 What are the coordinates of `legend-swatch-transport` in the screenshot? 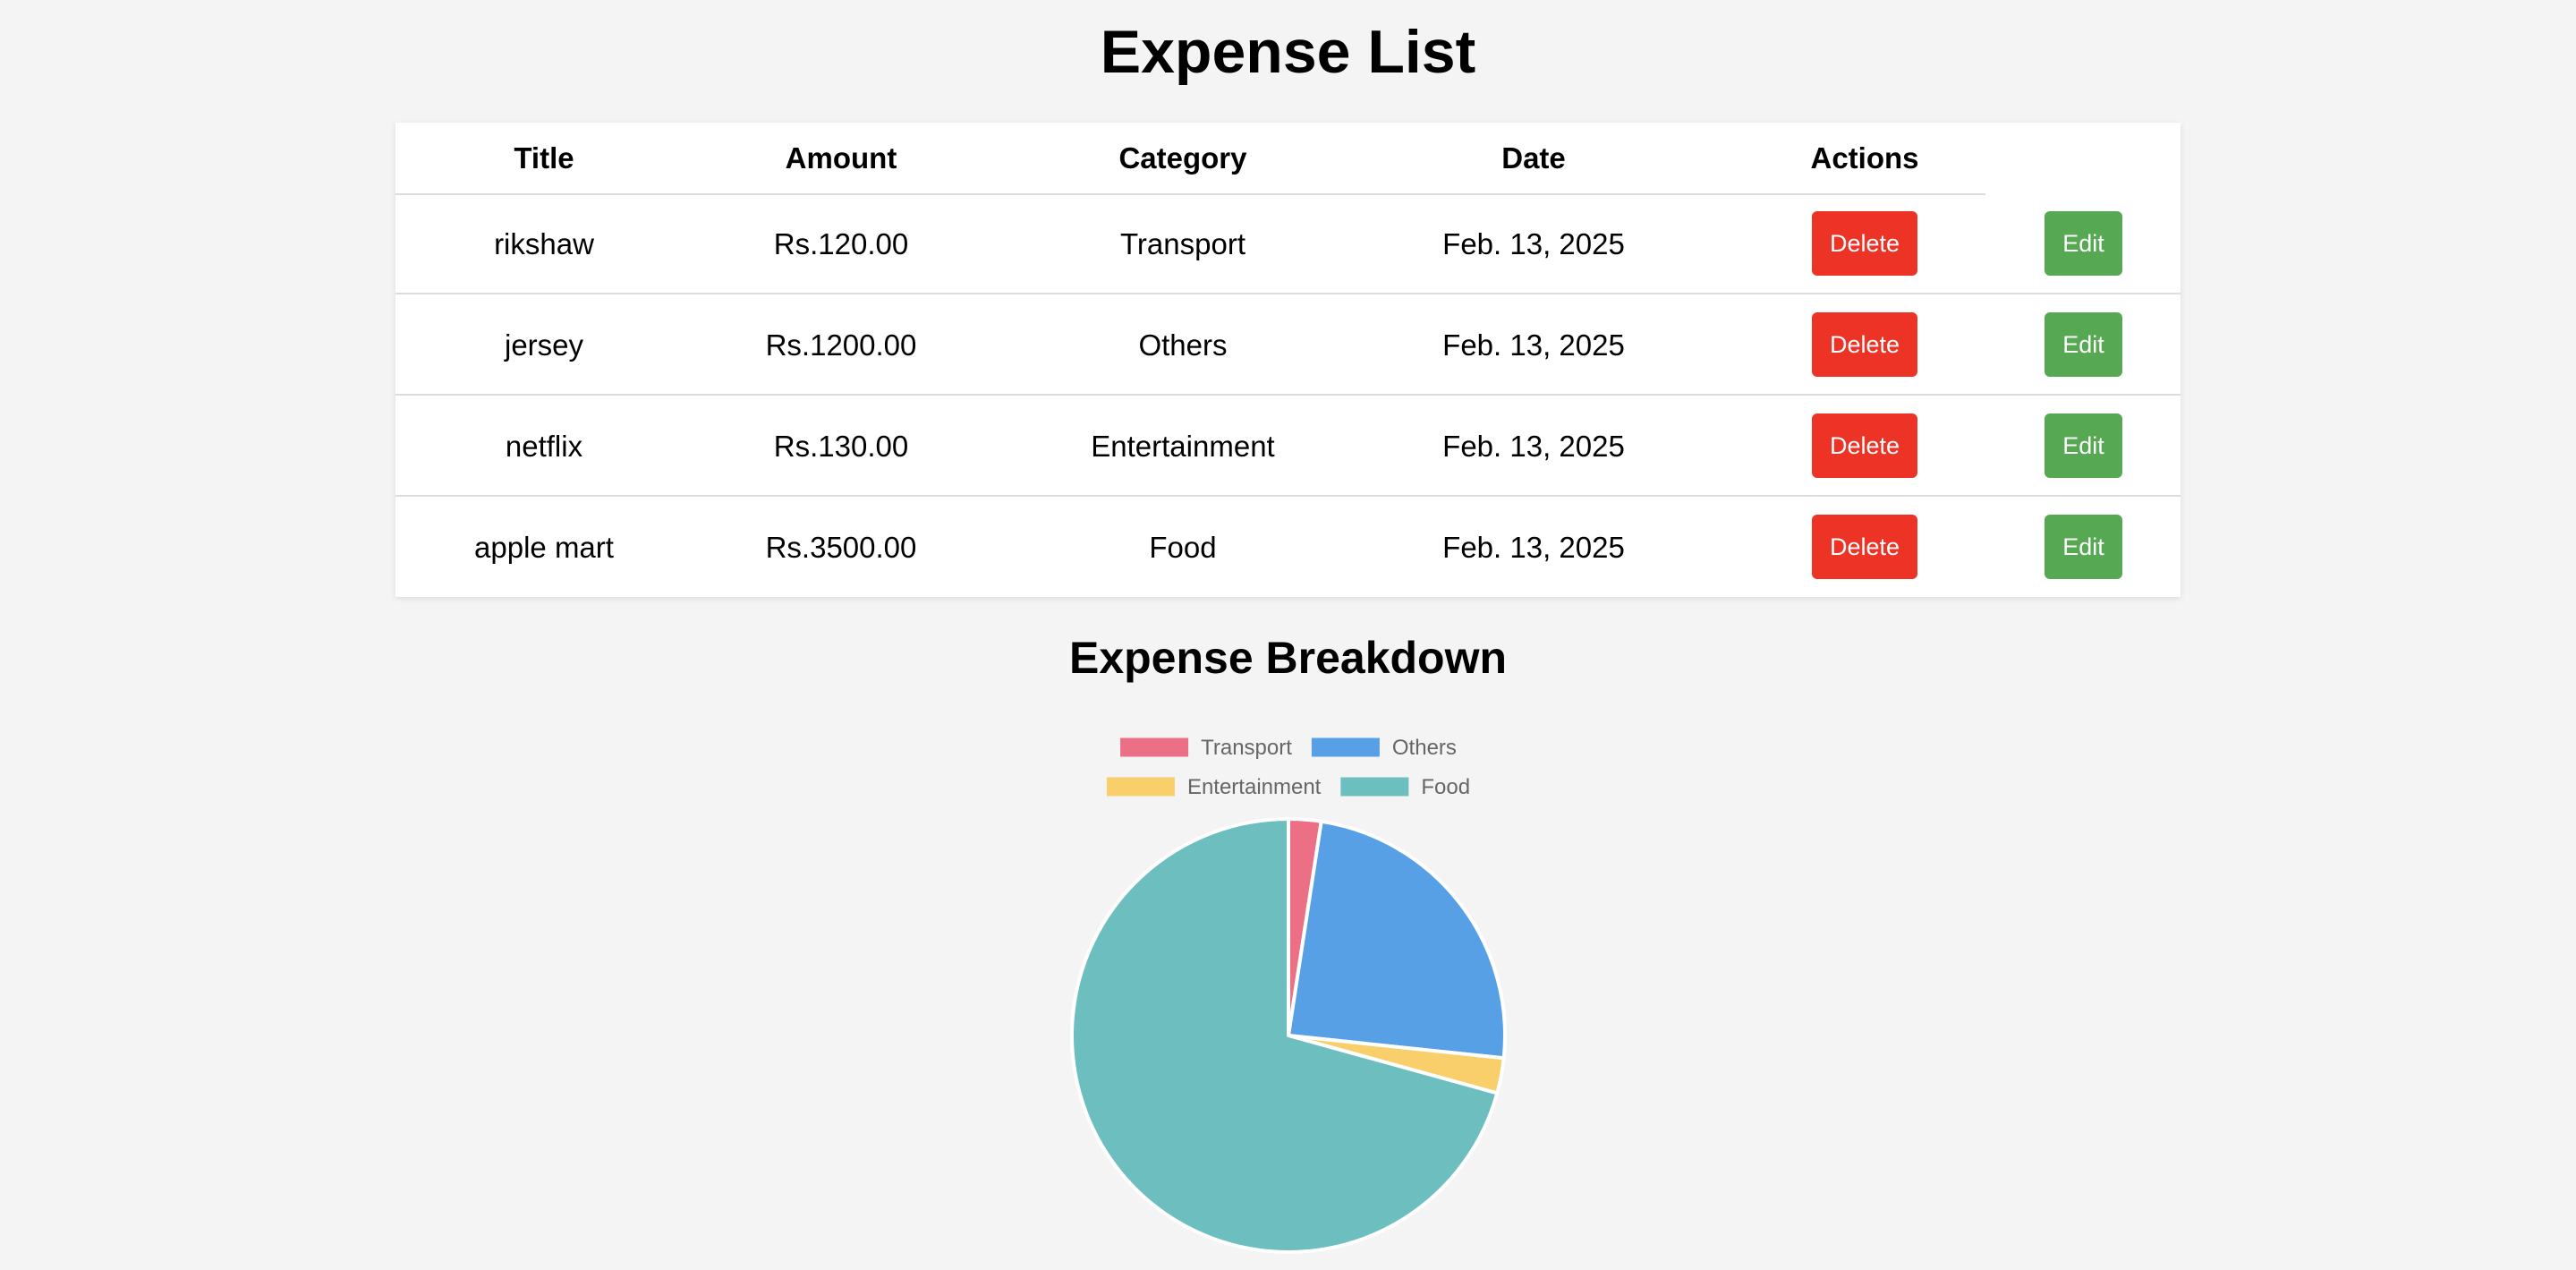 It's located at (1154, 747).